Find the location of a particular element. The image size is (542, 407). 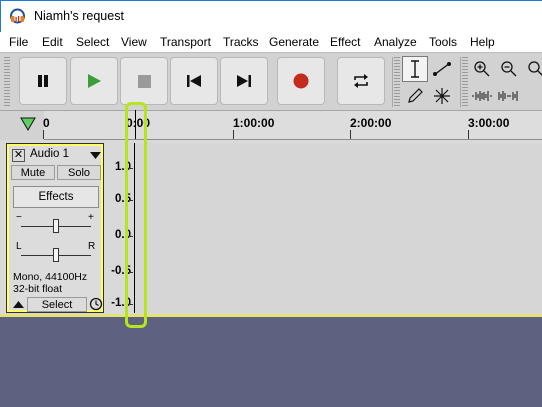

pause-button is located at coordinates (43, 81).